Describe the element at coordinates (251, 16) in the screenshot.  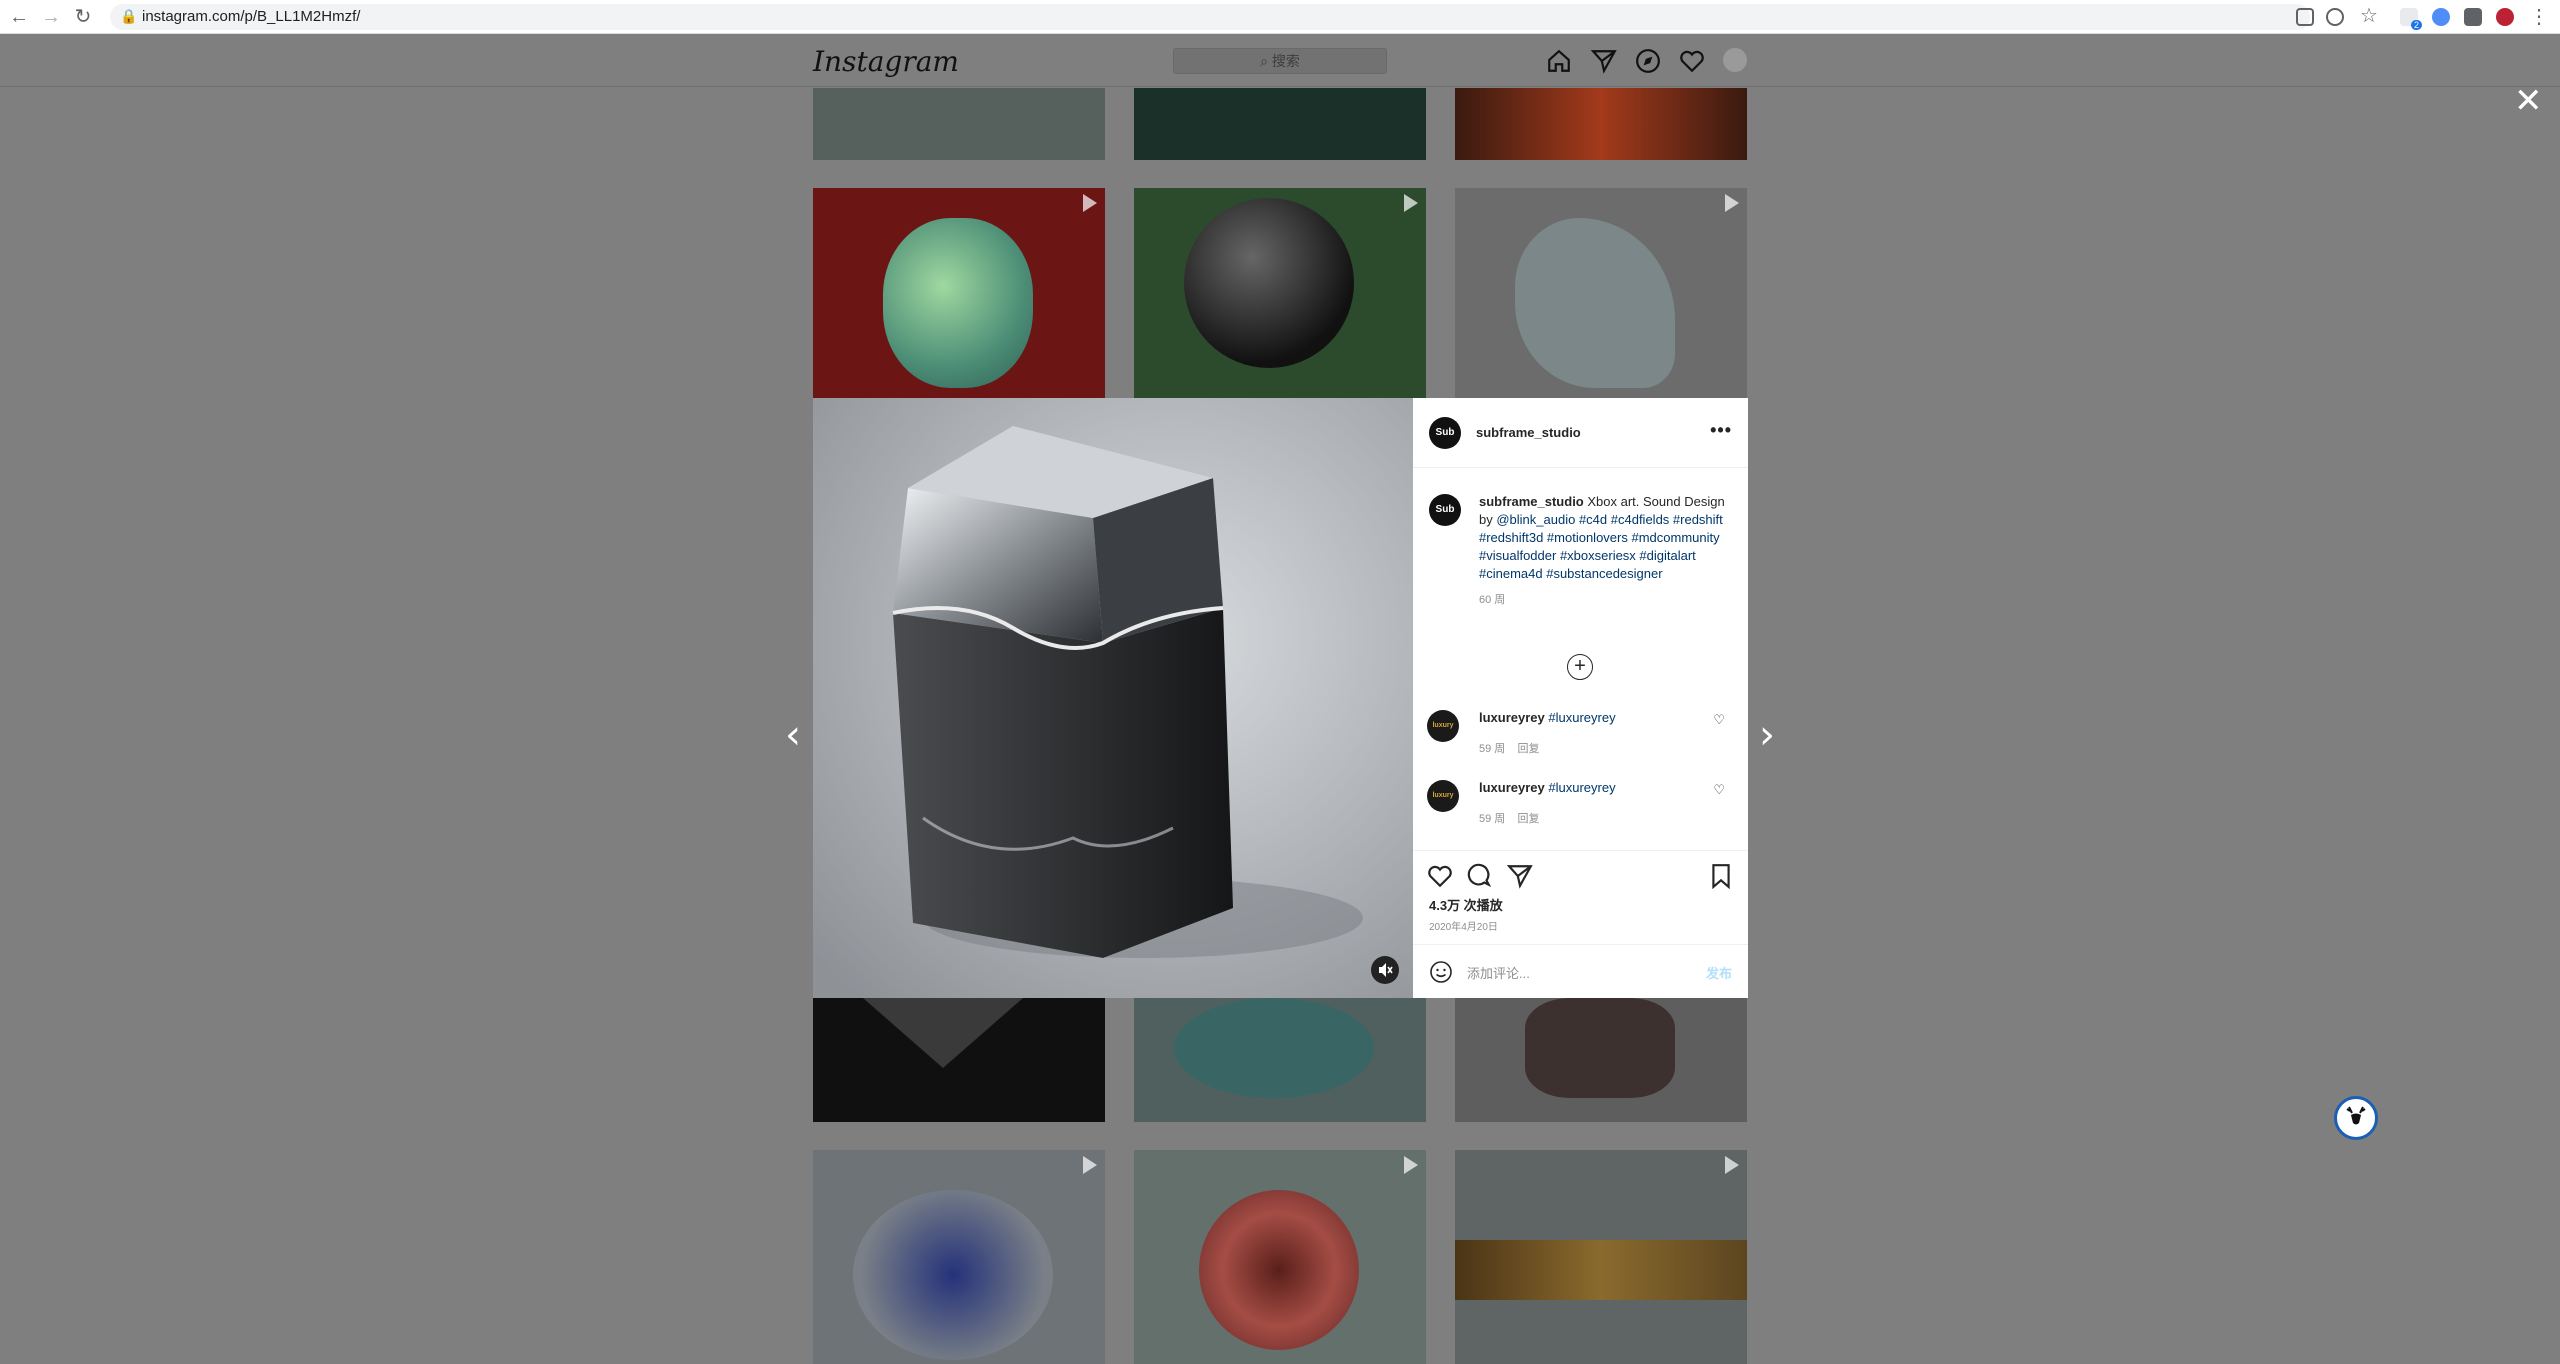
I see `url-text: instagram.com/p/B_LL1M2Hmzf/` at that location.